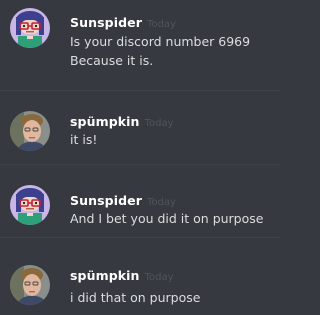  I want to click on message-text: And I bet you did it on purpose, so click(167, 218).